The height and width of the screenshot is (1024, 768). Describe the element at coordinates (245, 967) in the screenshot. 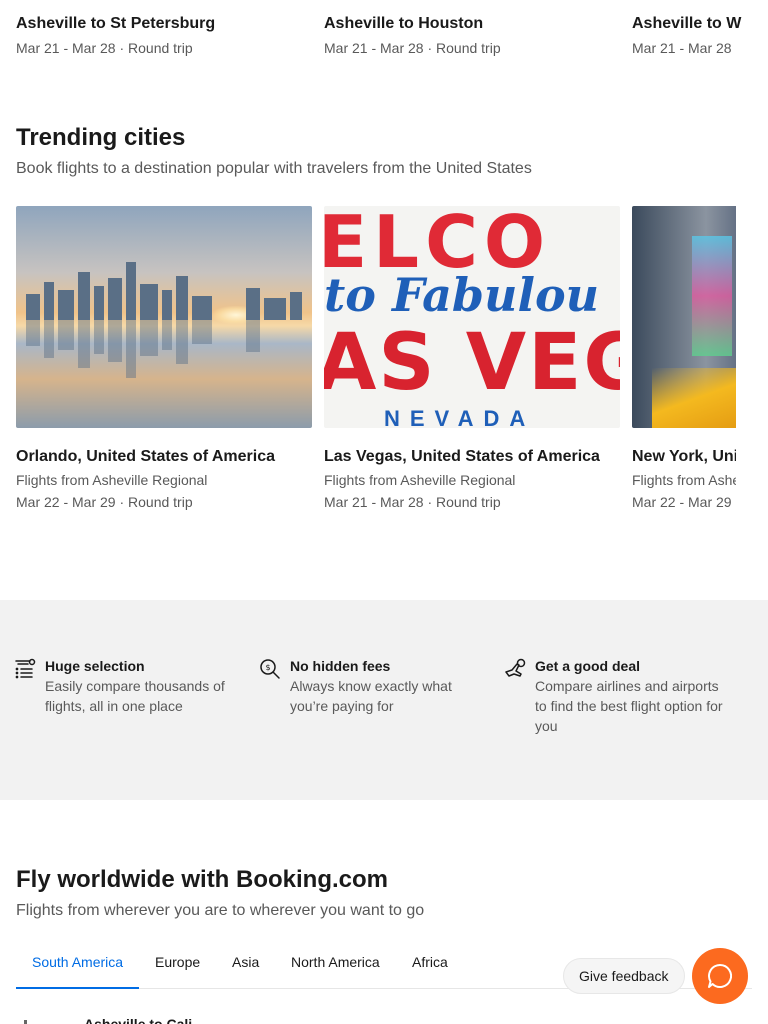

I see `tab-asia: Asia` at that location.